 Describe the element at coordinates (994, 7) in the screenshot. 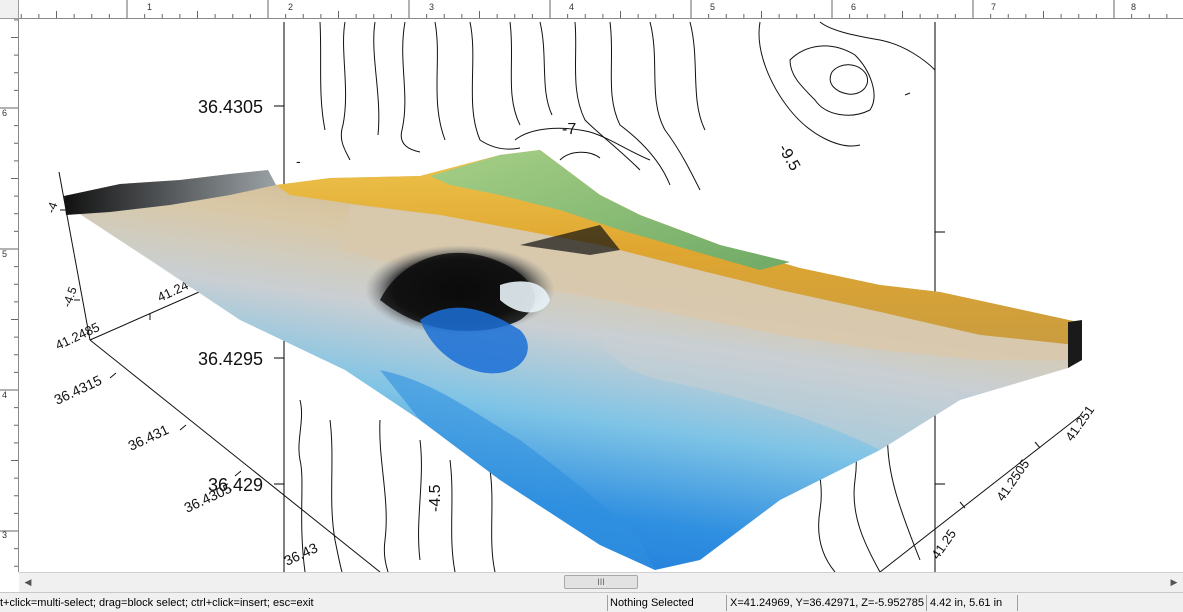

I see `ruler-label-7: 7` at that location.